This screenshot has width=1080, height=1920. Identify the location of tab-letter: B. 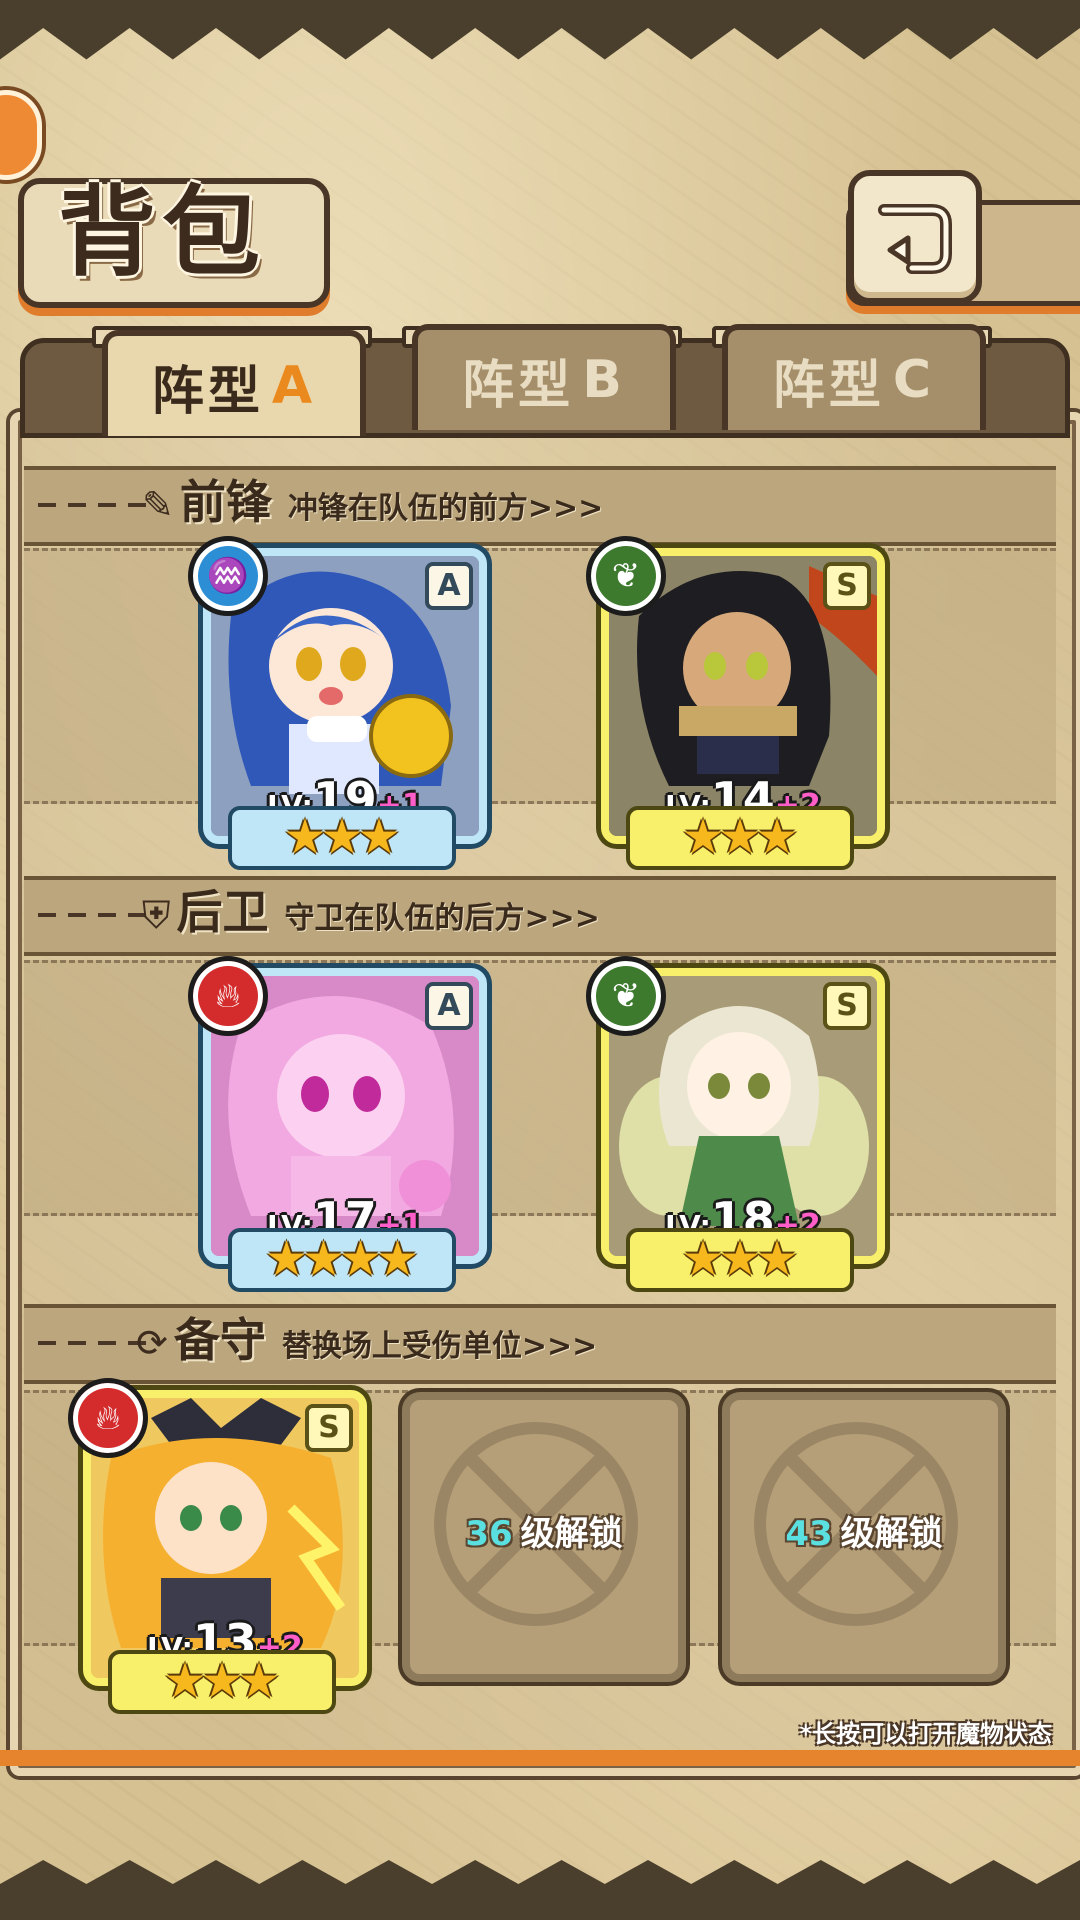
(604, 380).